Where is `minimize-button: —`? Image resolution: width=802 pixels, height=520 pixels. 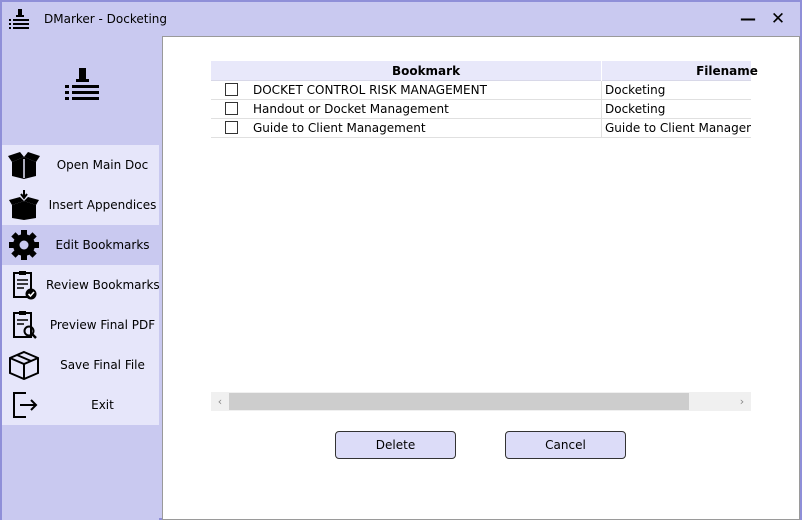 minimize-button: — is located at coordinates (748, 19).